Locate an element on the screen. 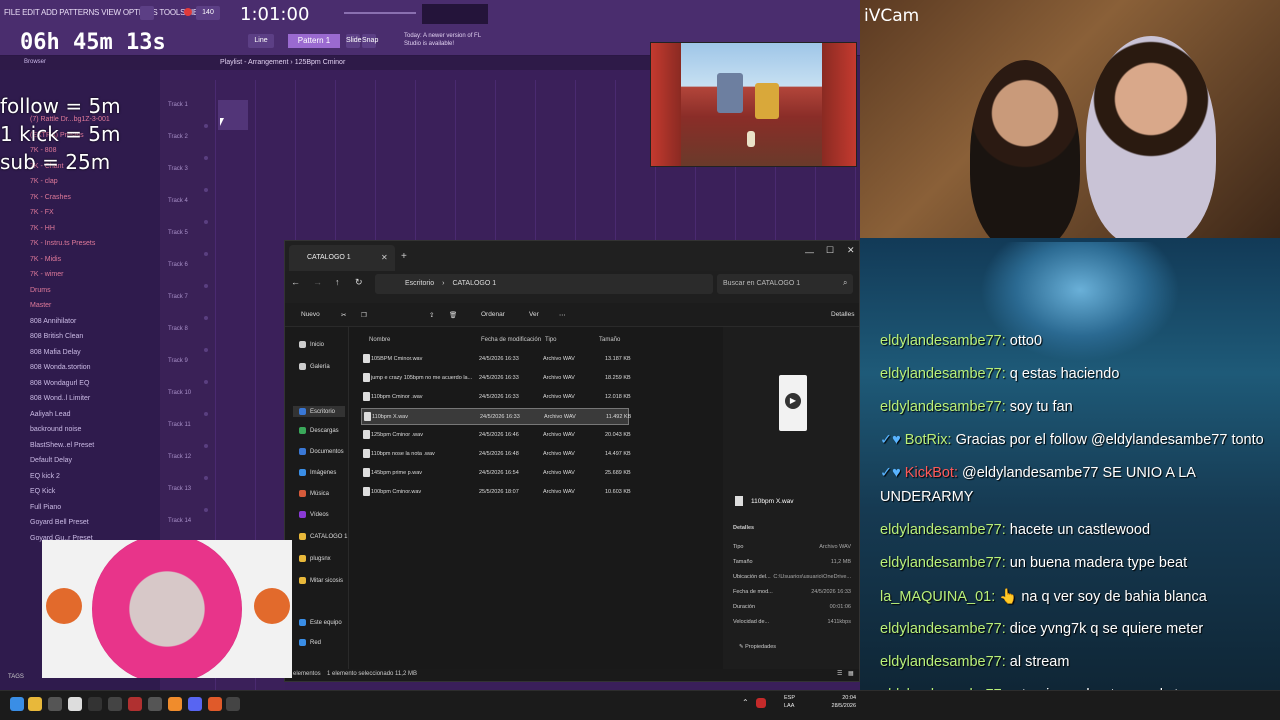  browser-item: Aaliyah Lead is located at coordinates (50, 414).